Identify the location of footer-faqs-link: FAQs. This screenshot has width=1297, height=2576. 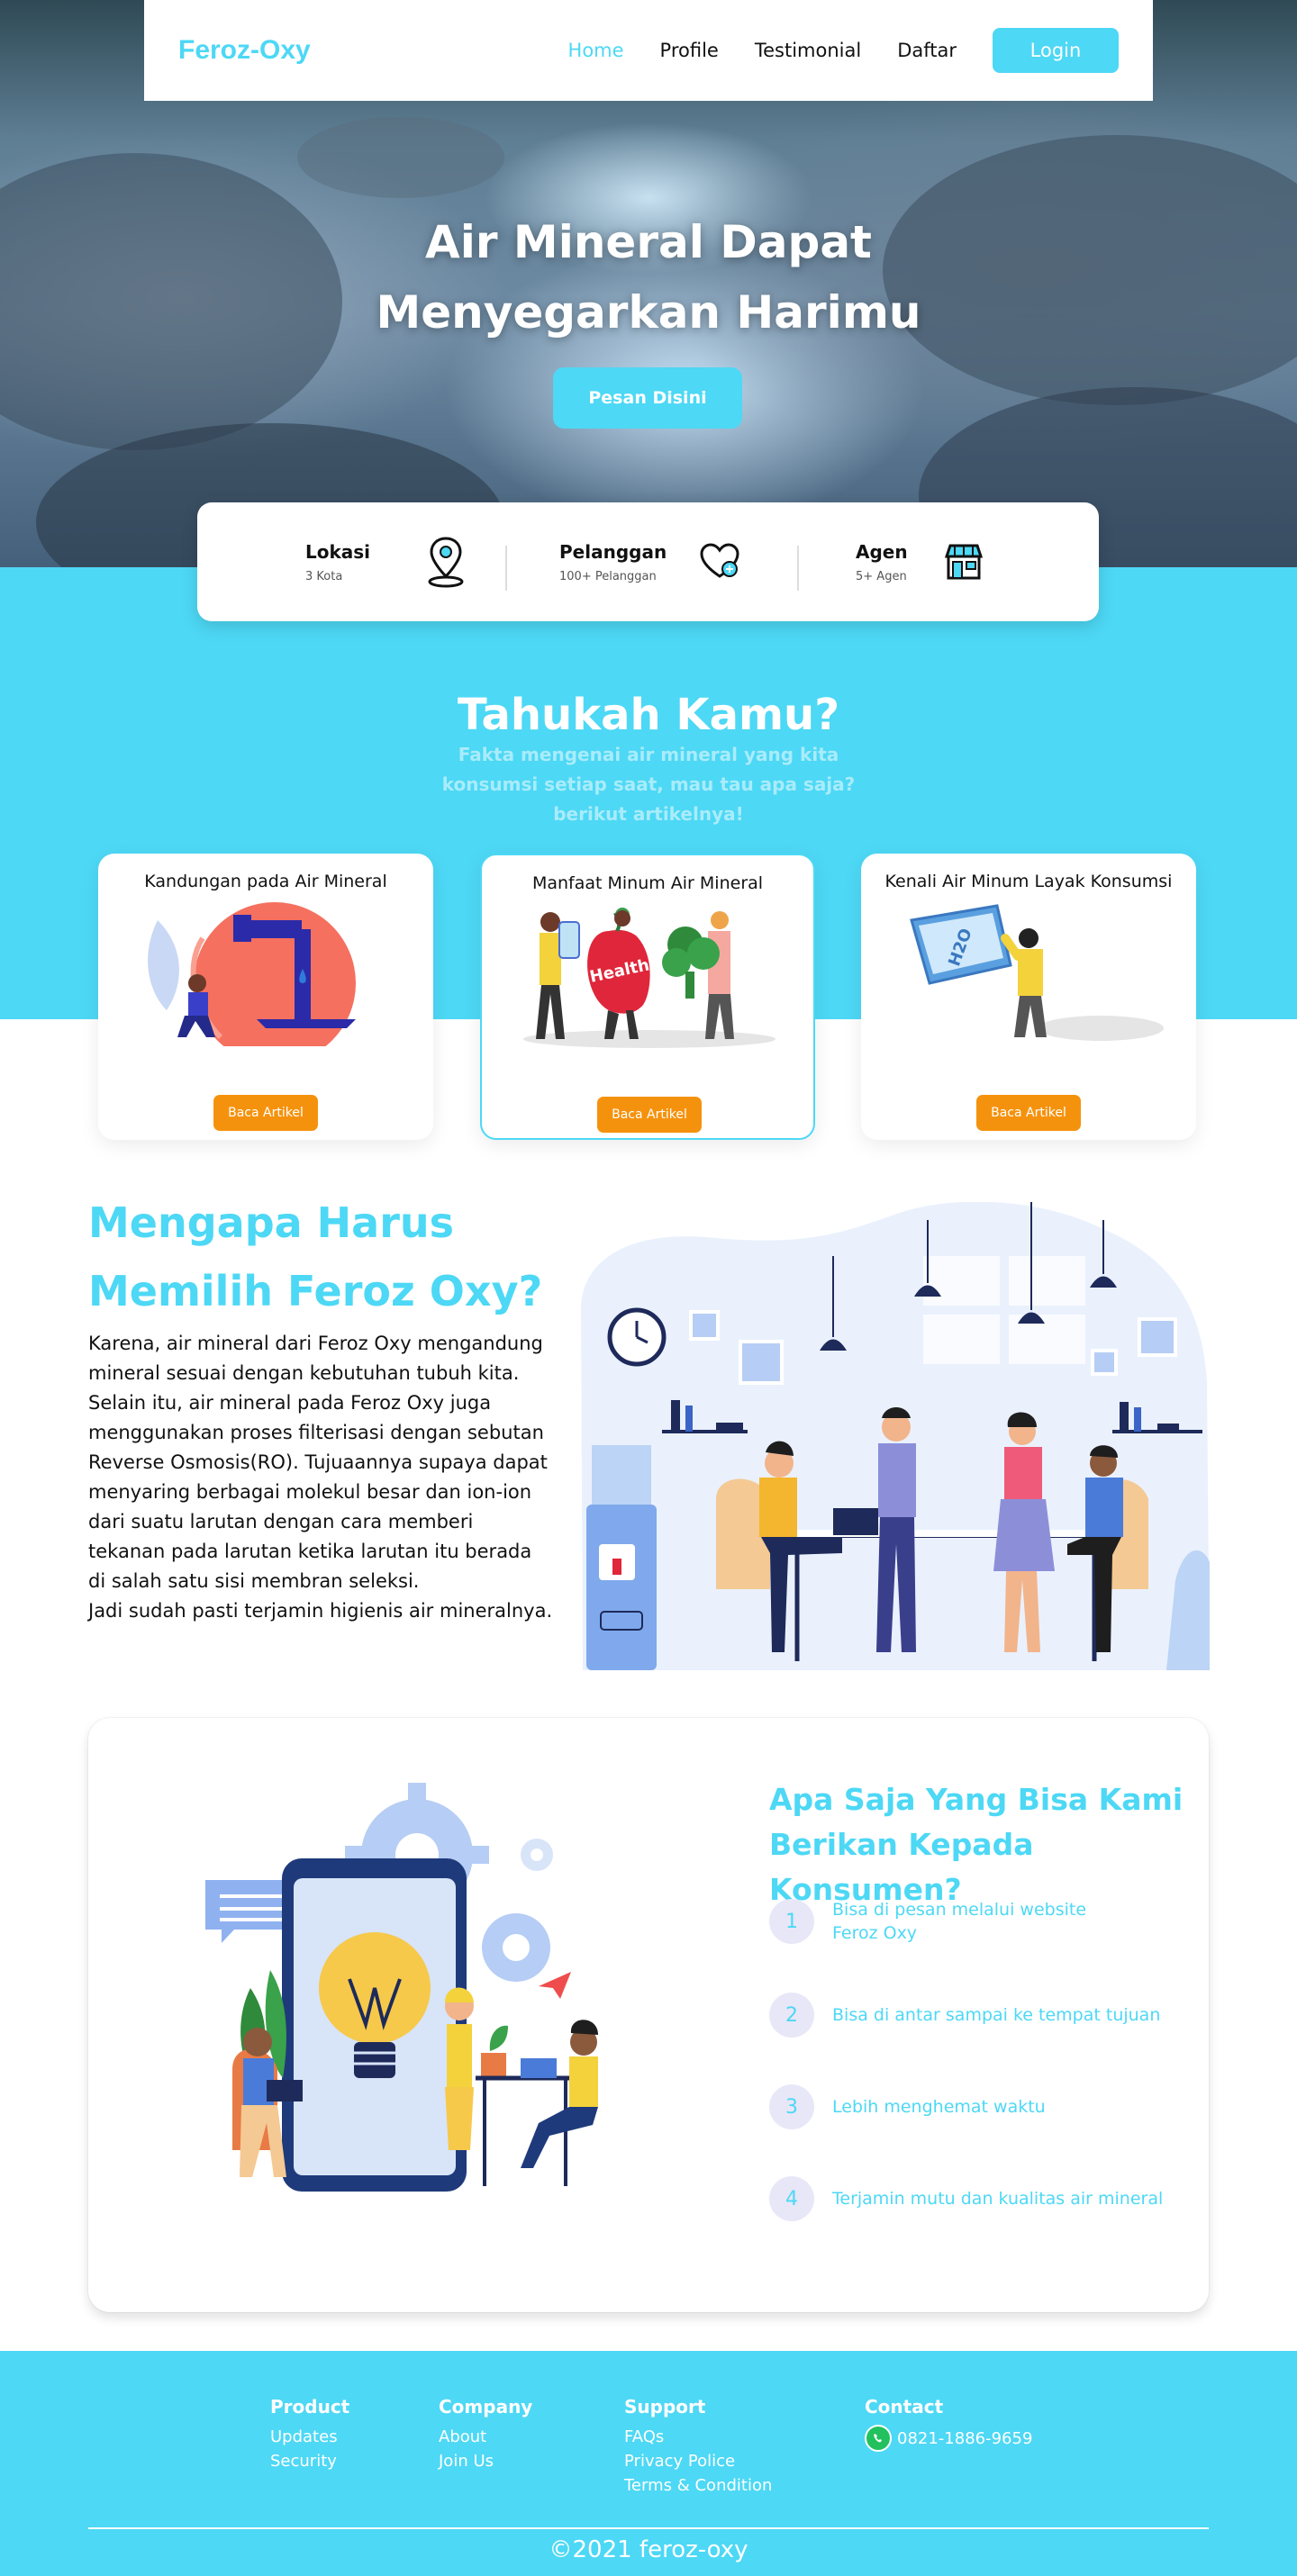
(698, 2437).